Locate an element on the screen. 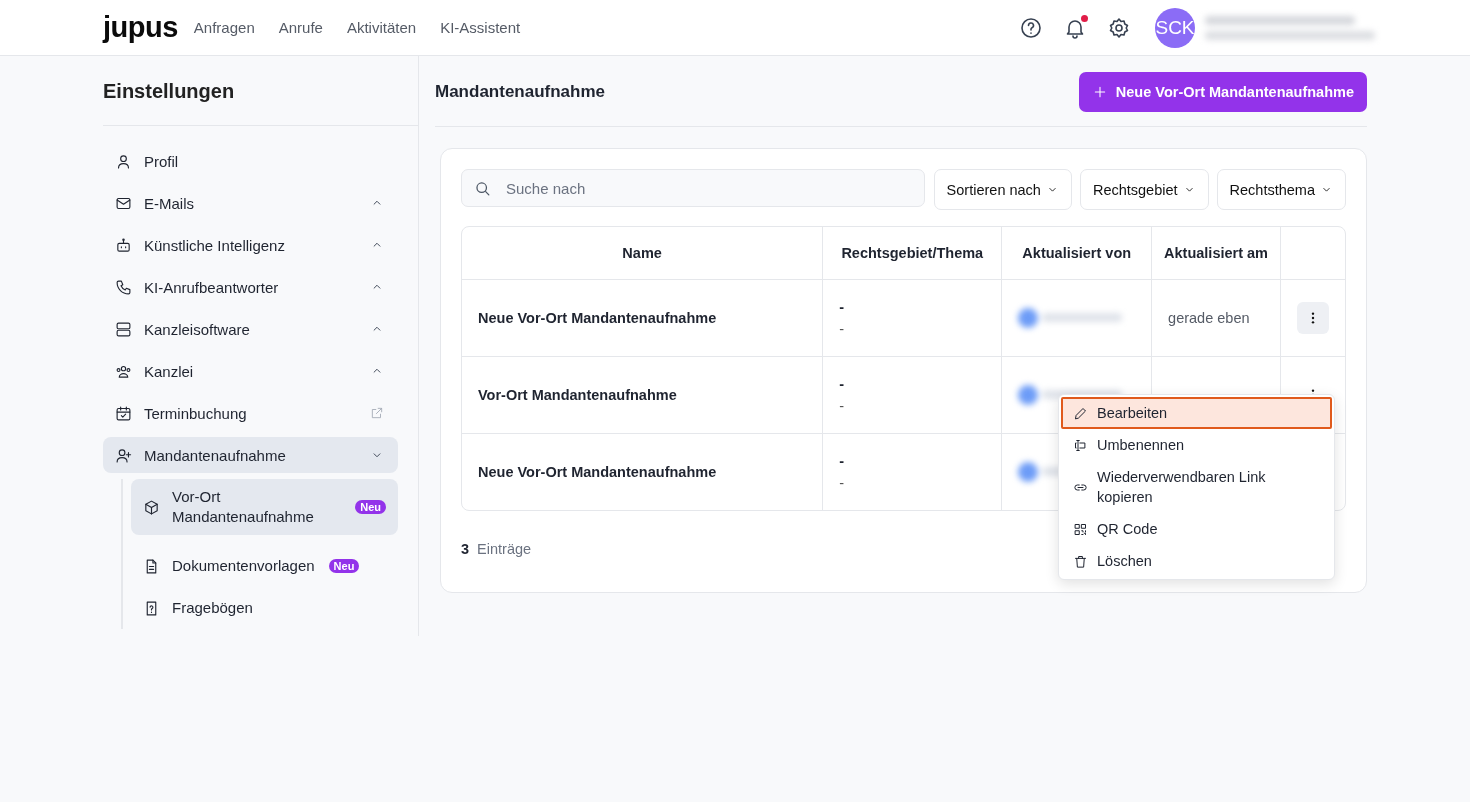 This screenshot has height=802, width=1470. column-header: Name is located at coordinates (642, 253).